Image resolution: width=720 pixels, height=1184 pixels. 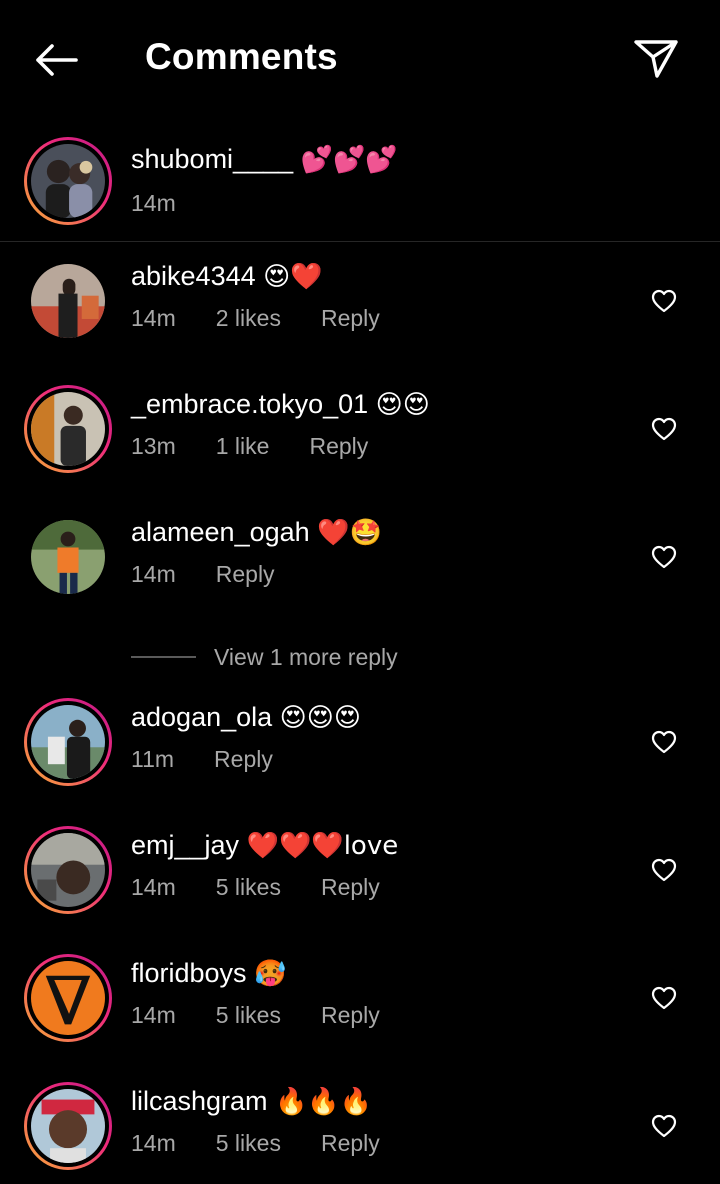 I want to click on comment-body: ❤️🤩, so click(x=349, y=533).